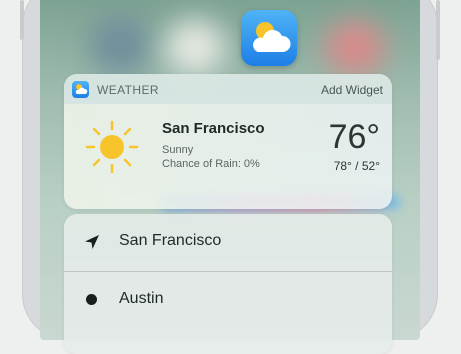  What do you see at coordinates (211, 164) in the screenshot?
I see `chance-of-rain: Chance of Rain: 0%` at bounding box center [211, 164].